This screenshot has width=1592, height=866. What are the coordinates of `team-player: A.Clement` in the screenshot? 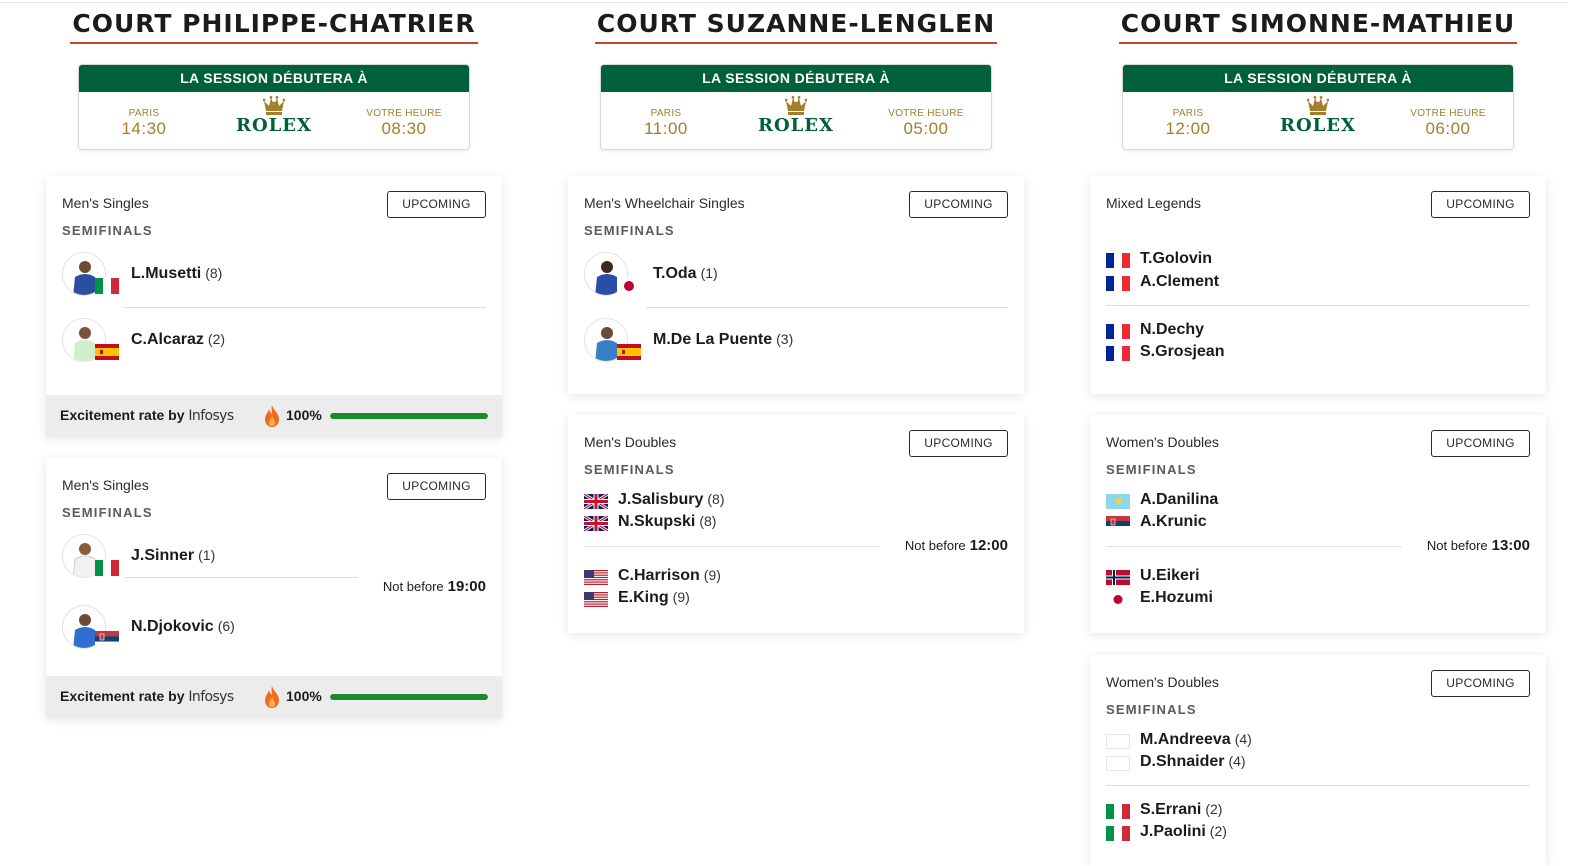 It's located at (1316, 283).